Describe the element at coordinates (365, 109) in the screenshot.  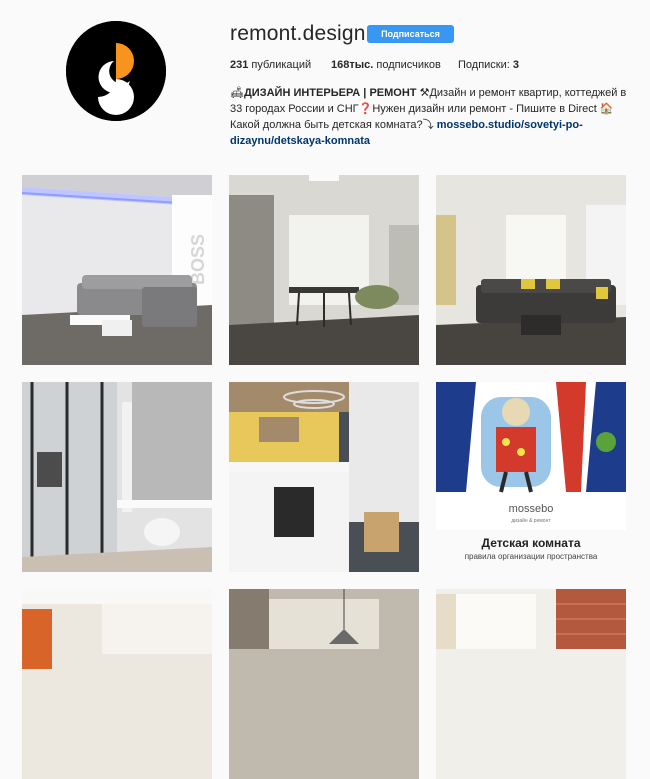
I see `question-mark-icon: ❓` at that location.